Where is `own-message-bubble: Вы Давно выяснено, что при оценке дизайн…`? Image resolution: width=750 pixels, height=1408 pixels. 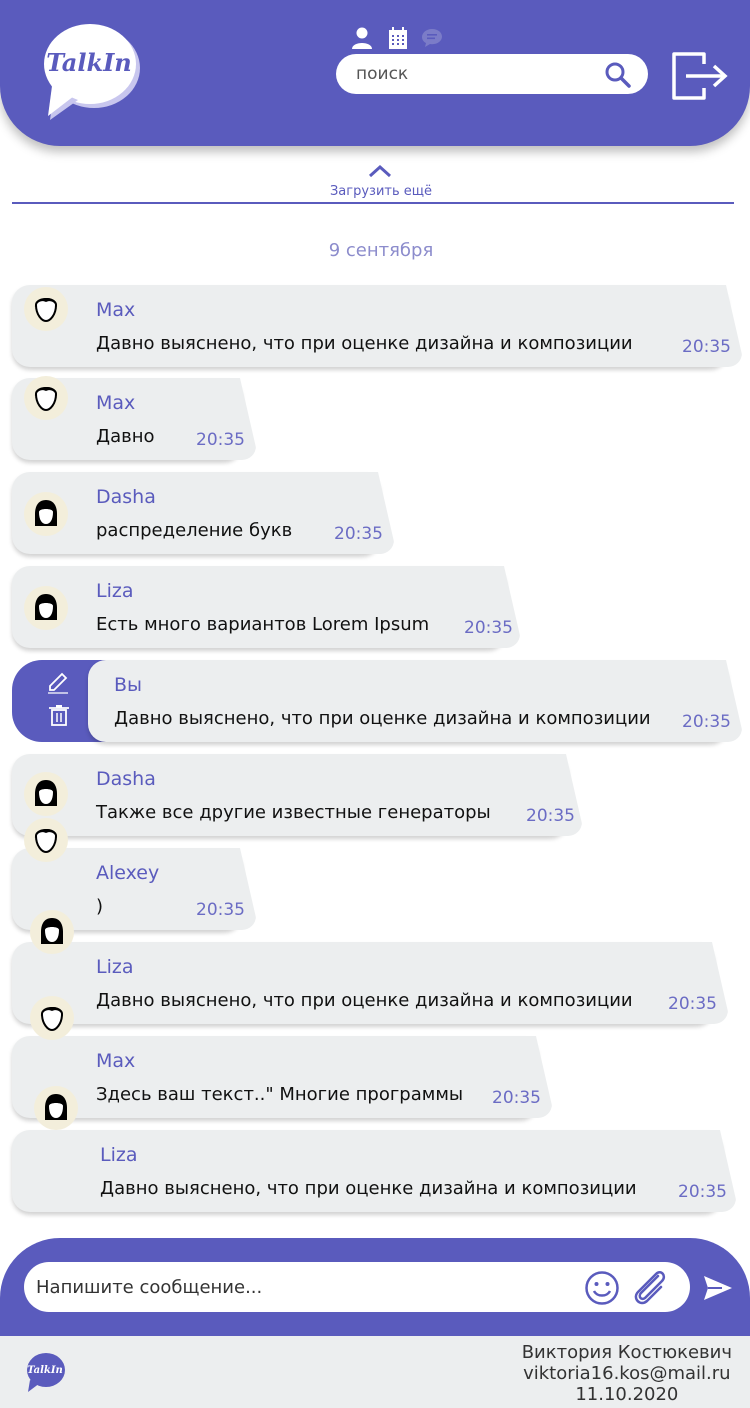 own-message-bubble: Вы Давно выяснено, что при оценке дизайн… is located at coordinates (415, 701).